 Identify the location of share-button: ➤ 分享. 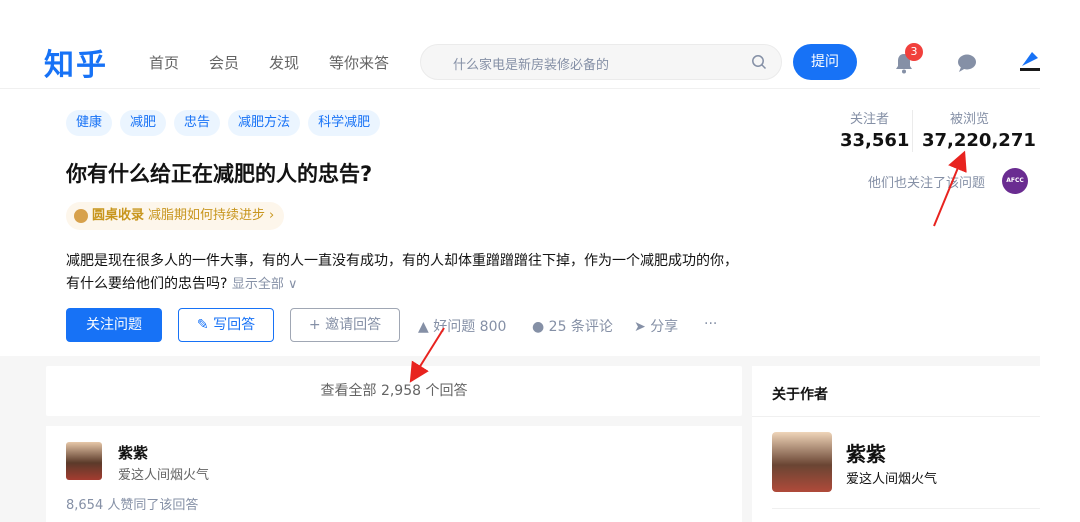
(656, 326).